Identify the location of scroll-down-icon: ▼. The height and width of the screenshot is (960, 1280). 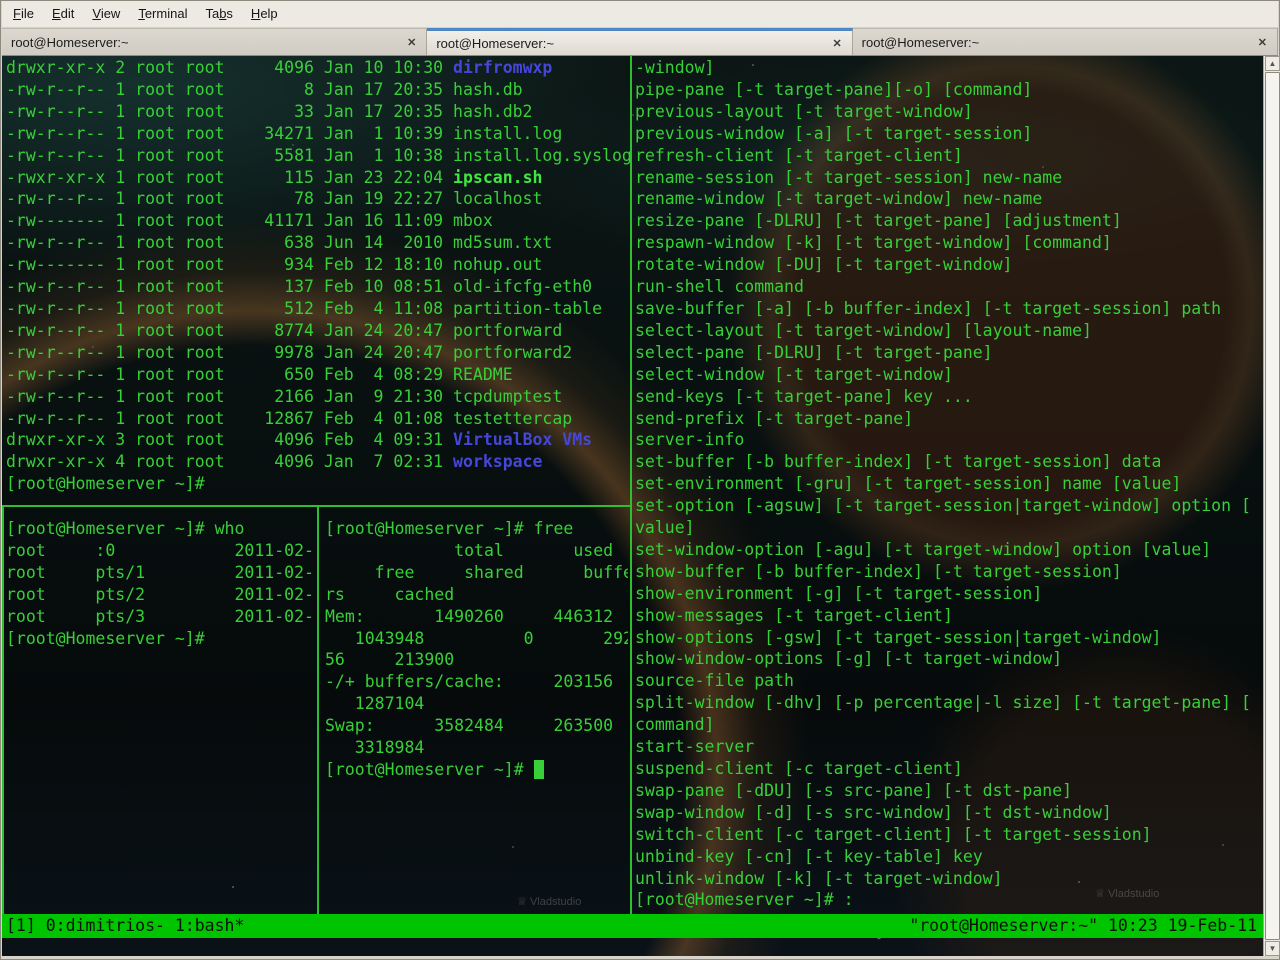
(1272, 948).